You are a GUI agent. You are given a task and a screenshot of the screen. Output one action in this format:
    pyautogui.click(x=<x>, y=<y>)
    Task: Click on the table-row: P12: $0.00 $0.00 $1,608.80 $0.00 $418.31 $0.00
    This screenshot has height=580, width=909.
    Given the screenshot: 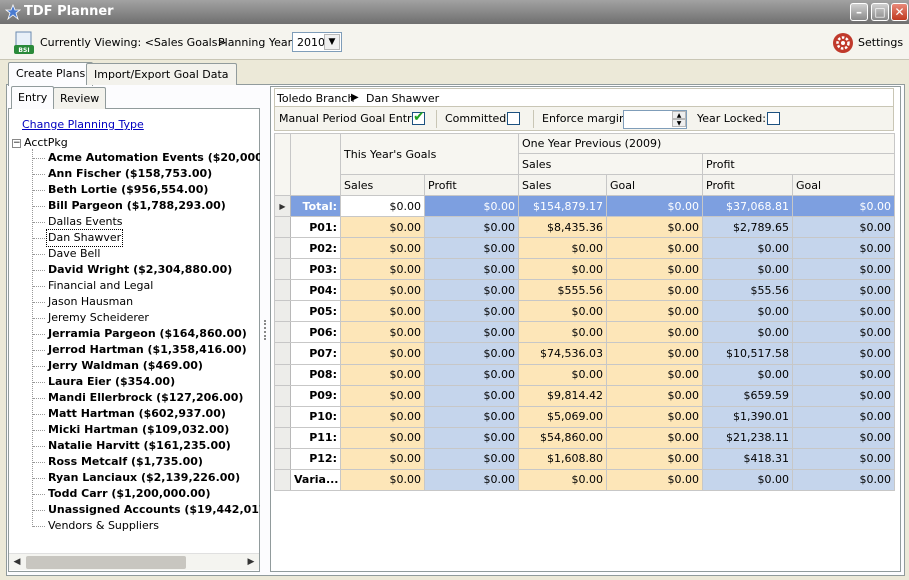 What is the action you would take?
    pyautogui.click(x=585, y=458)
    